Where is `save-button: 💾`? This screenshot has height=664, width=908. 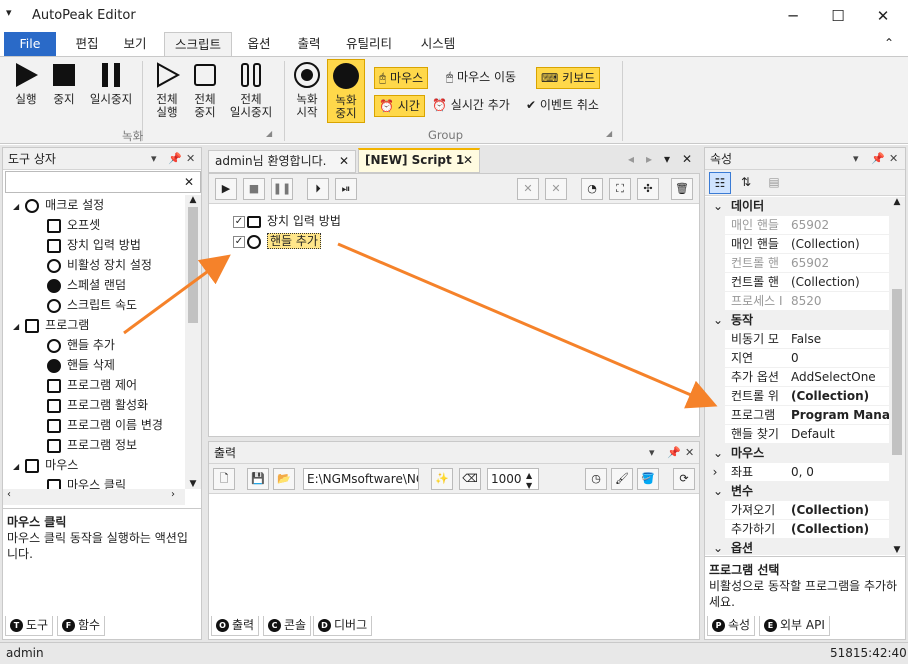 save-button: 💾 is located at coordinates (258, 479).